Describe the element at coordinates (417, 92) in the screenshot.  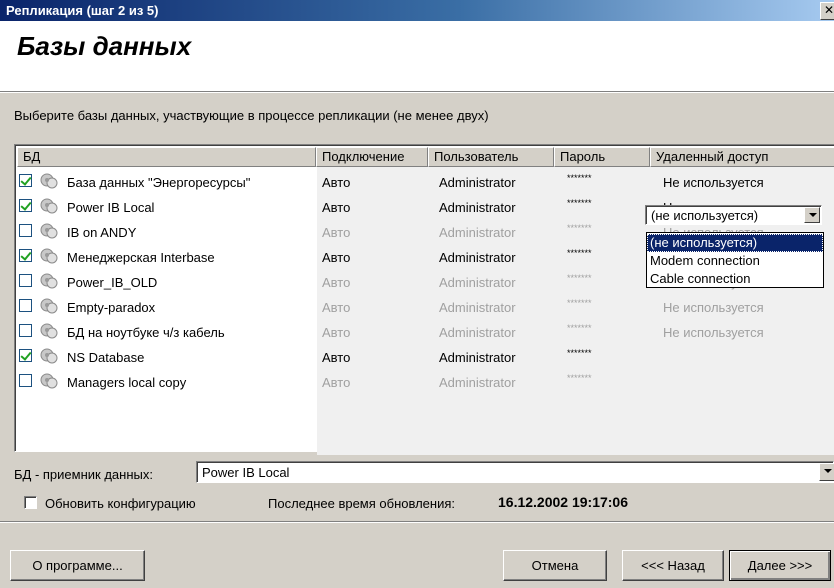
I see `header-divider` at that location.